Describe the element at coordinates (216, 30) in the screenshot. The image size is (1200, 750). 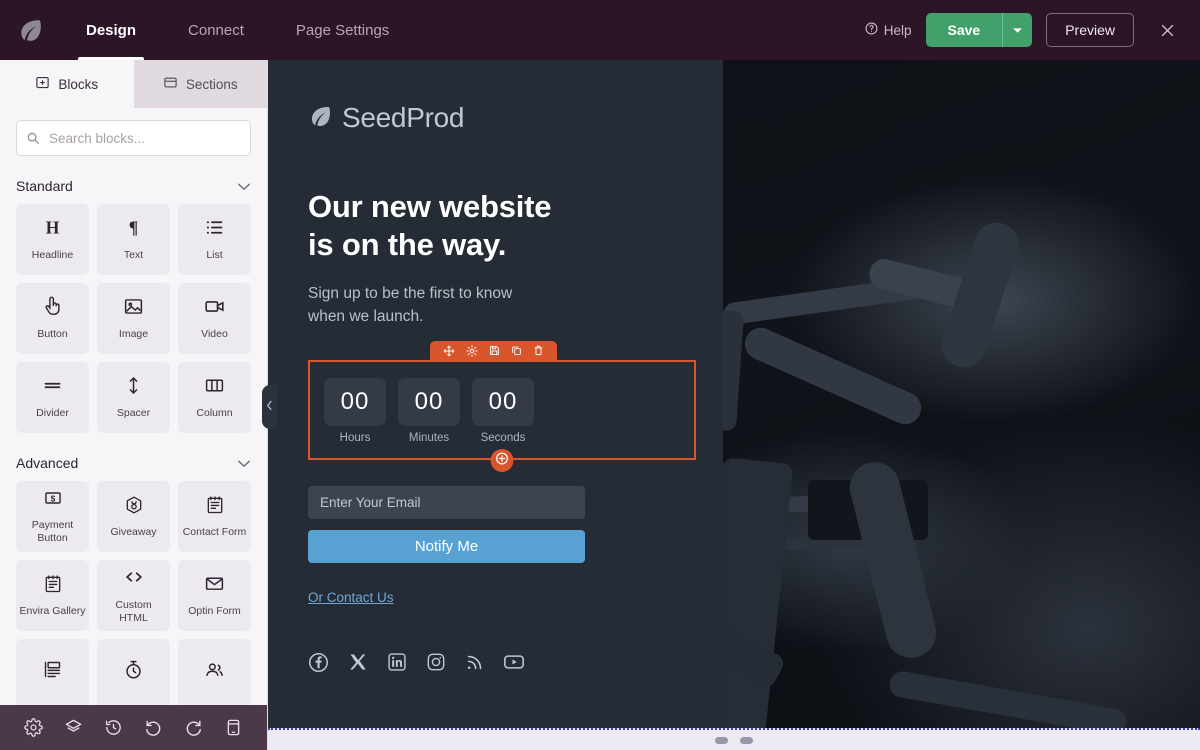
I see `tab-connect: Connect` at that location.